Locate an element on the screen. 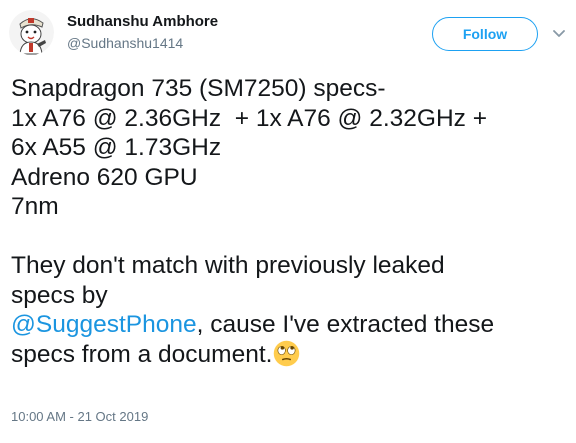 This screenshot has width=576, height=443. tweet-line: 6x A55 @ 1.73GHz is located at coordinates (116, 147).